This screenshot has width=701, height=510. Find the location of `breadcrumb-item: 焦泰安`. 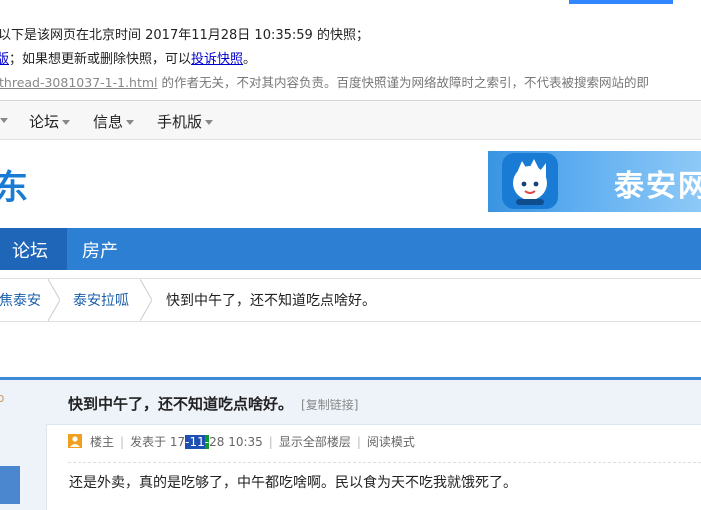

breadcrumb-item: 焦泰安 is located at coordinates (20, 300).